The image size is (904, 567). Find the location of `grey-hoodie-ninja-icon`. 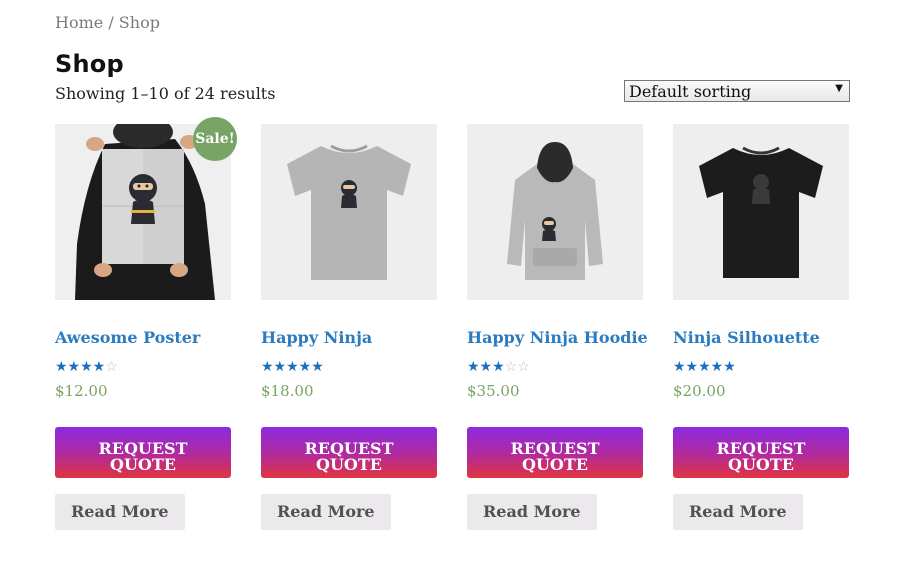

grey-hoodie-ninja-icon is located at coordinates (555, 212).